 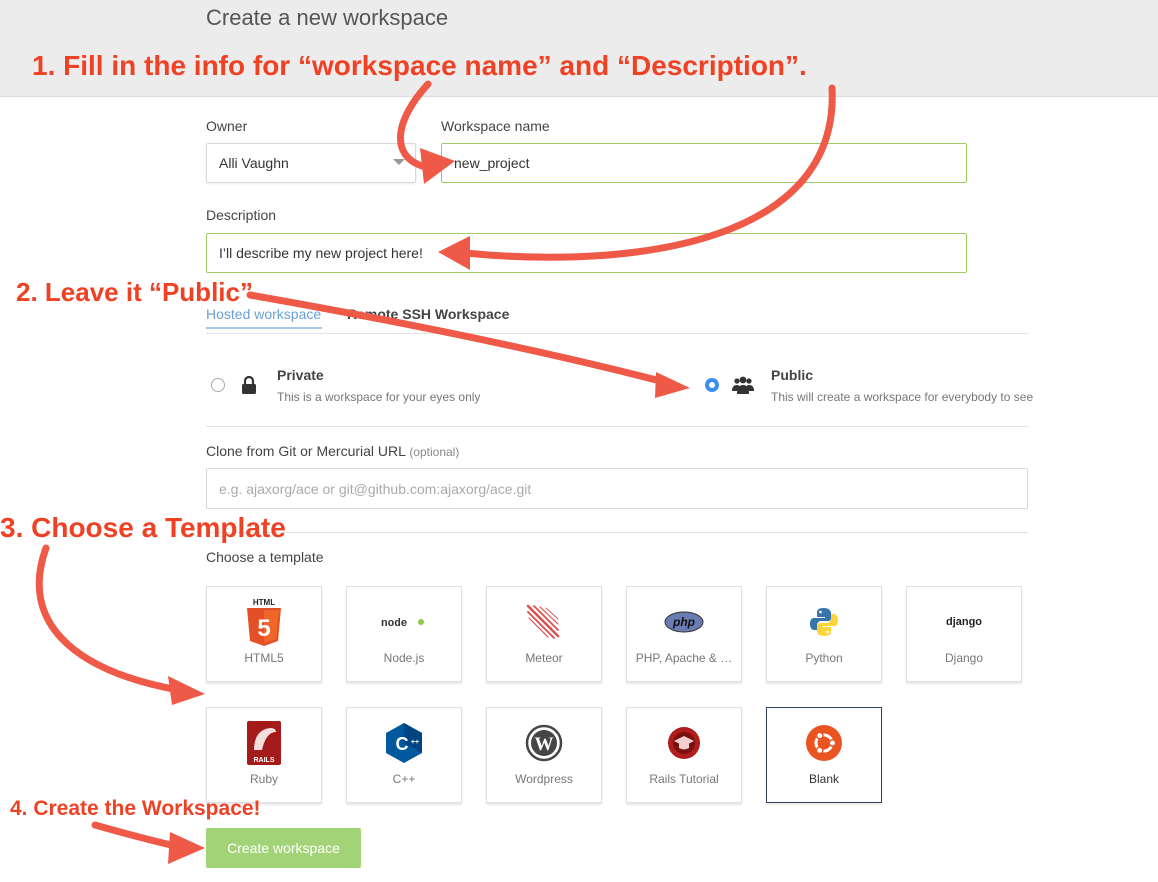 What do you see at coordinates (321, 253) in the screenshot?
I see `description-value: I’ll describe my new project here!` at bounding box center [321, 253].